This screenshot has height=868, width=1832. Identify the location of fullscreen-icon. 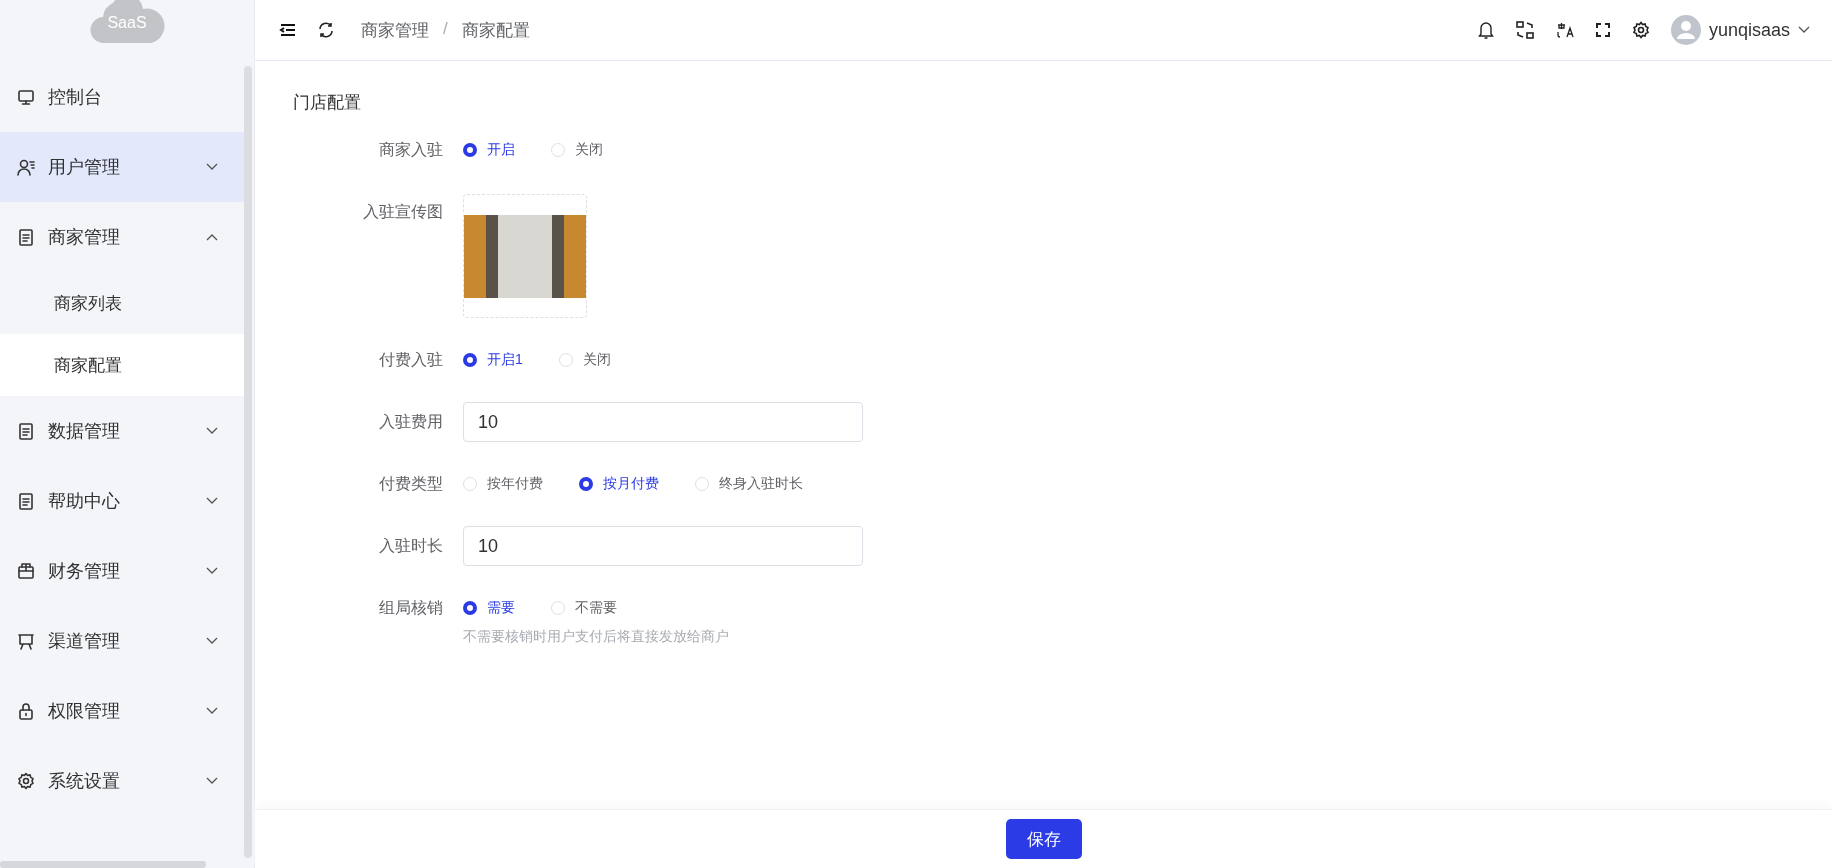
(1602, 30).